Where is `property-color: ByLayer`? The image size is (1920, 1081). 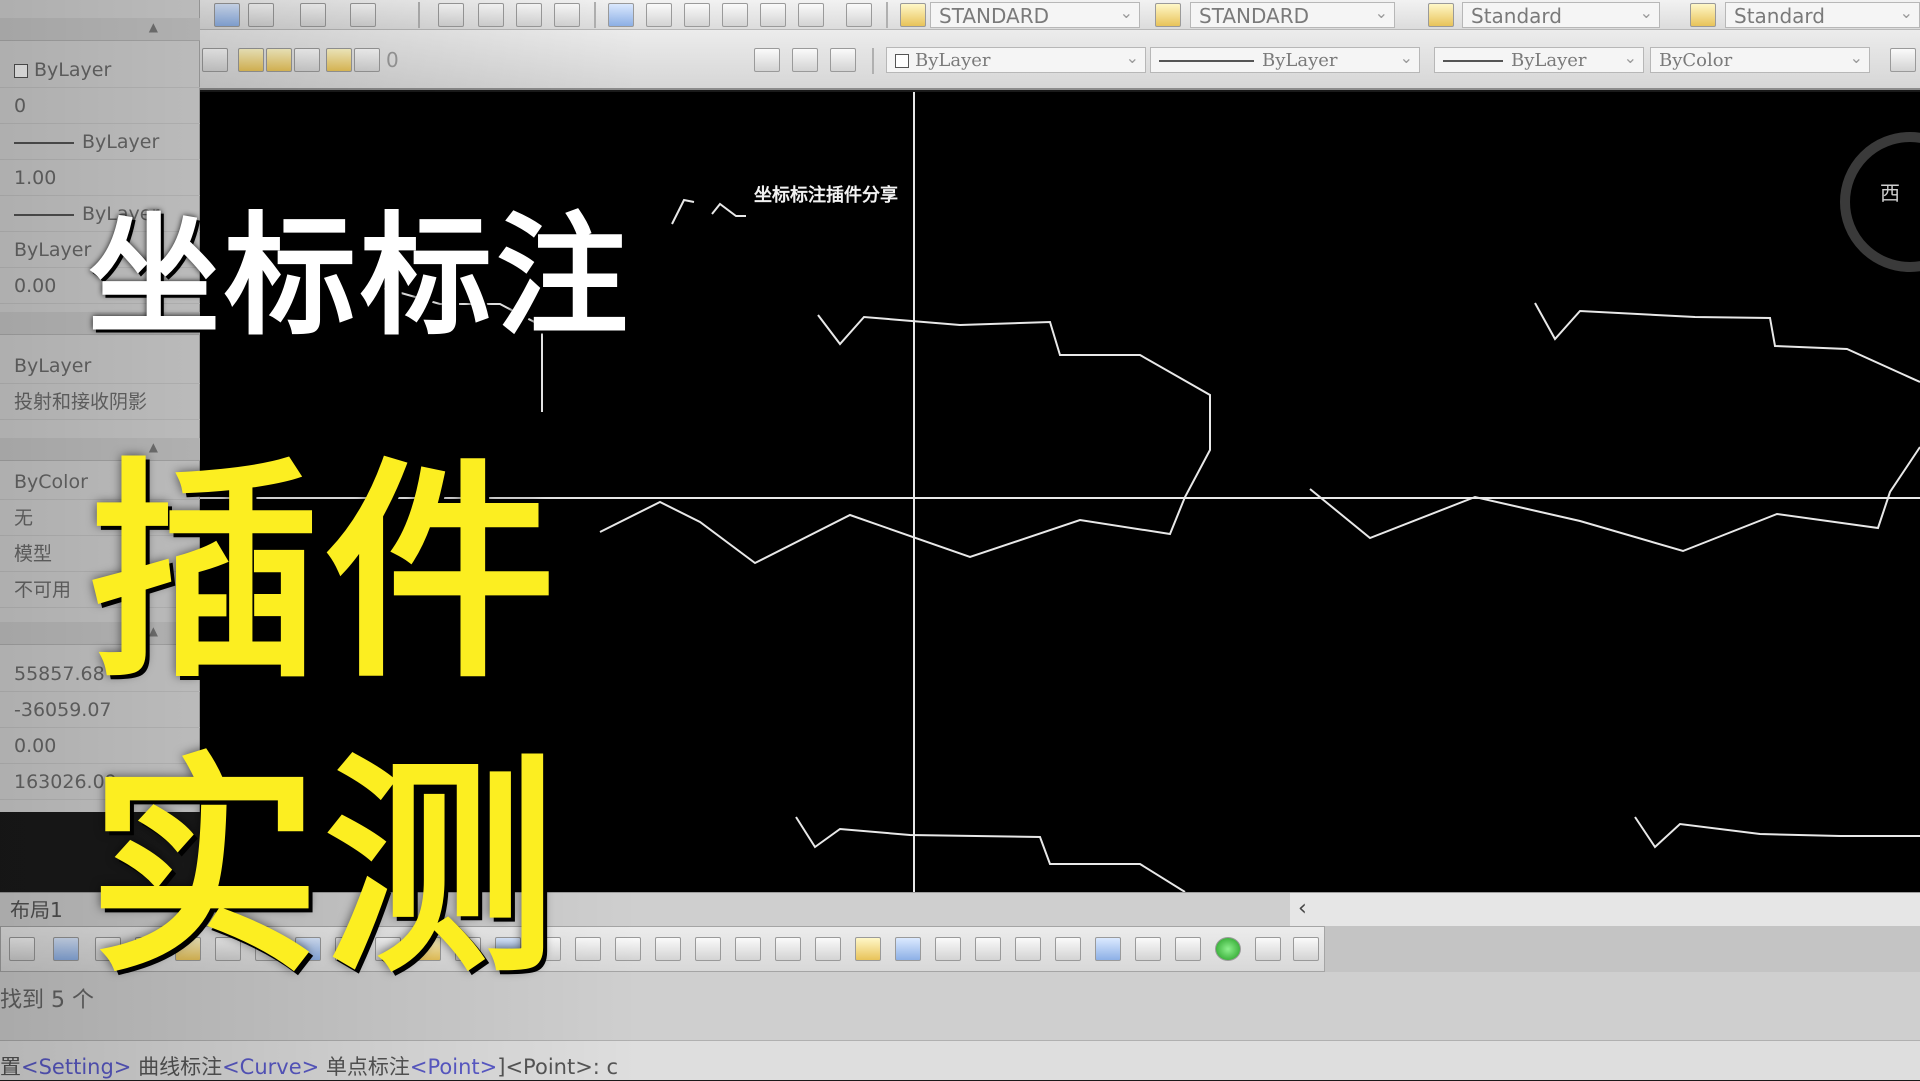 property-color: ByLayer is located at coordinates (100, 70).